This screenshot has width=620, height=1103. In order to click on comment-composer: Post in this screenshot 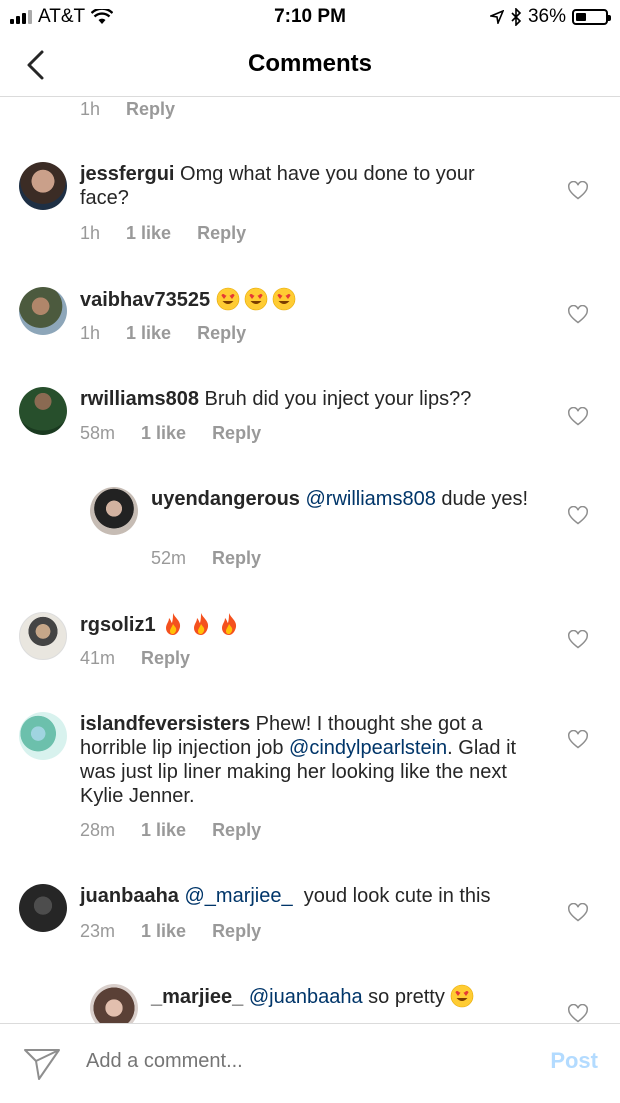, I will do `click(310, 1063)`.